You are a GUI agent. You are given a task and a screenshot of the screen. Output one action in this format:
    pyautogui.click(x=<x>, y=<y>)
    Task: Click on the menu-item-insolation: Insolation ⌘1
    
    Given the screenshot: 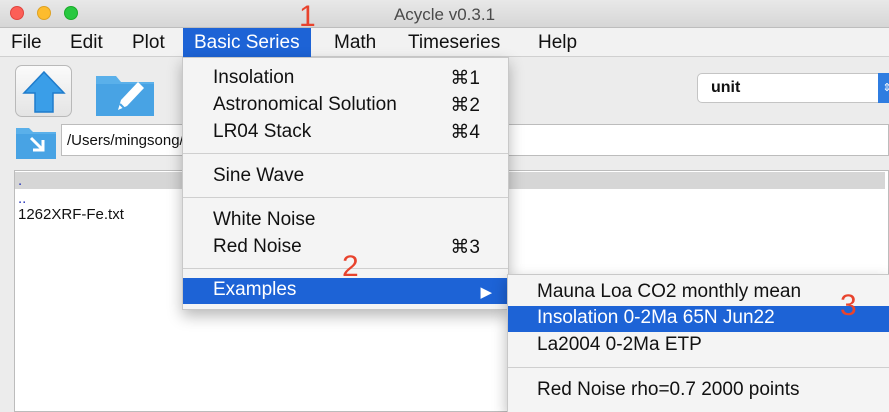 What is the action you would take?
    pyautogui.click(x=345, y=79)
    